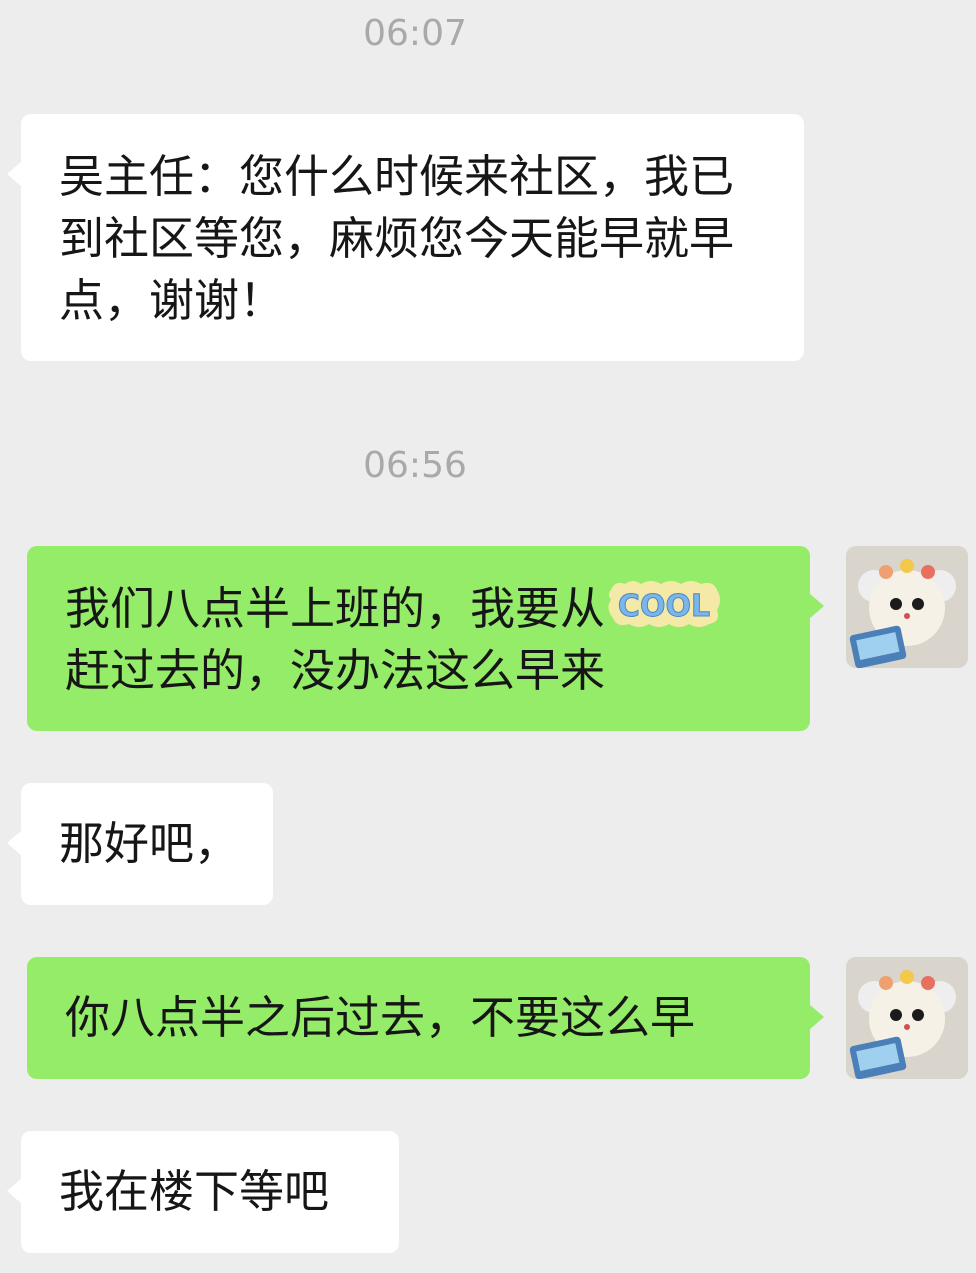 The width and height of the screenshot is (976, 1273). I want to click on incoming-message-bubble: 那好吧，, so click(140, 844).